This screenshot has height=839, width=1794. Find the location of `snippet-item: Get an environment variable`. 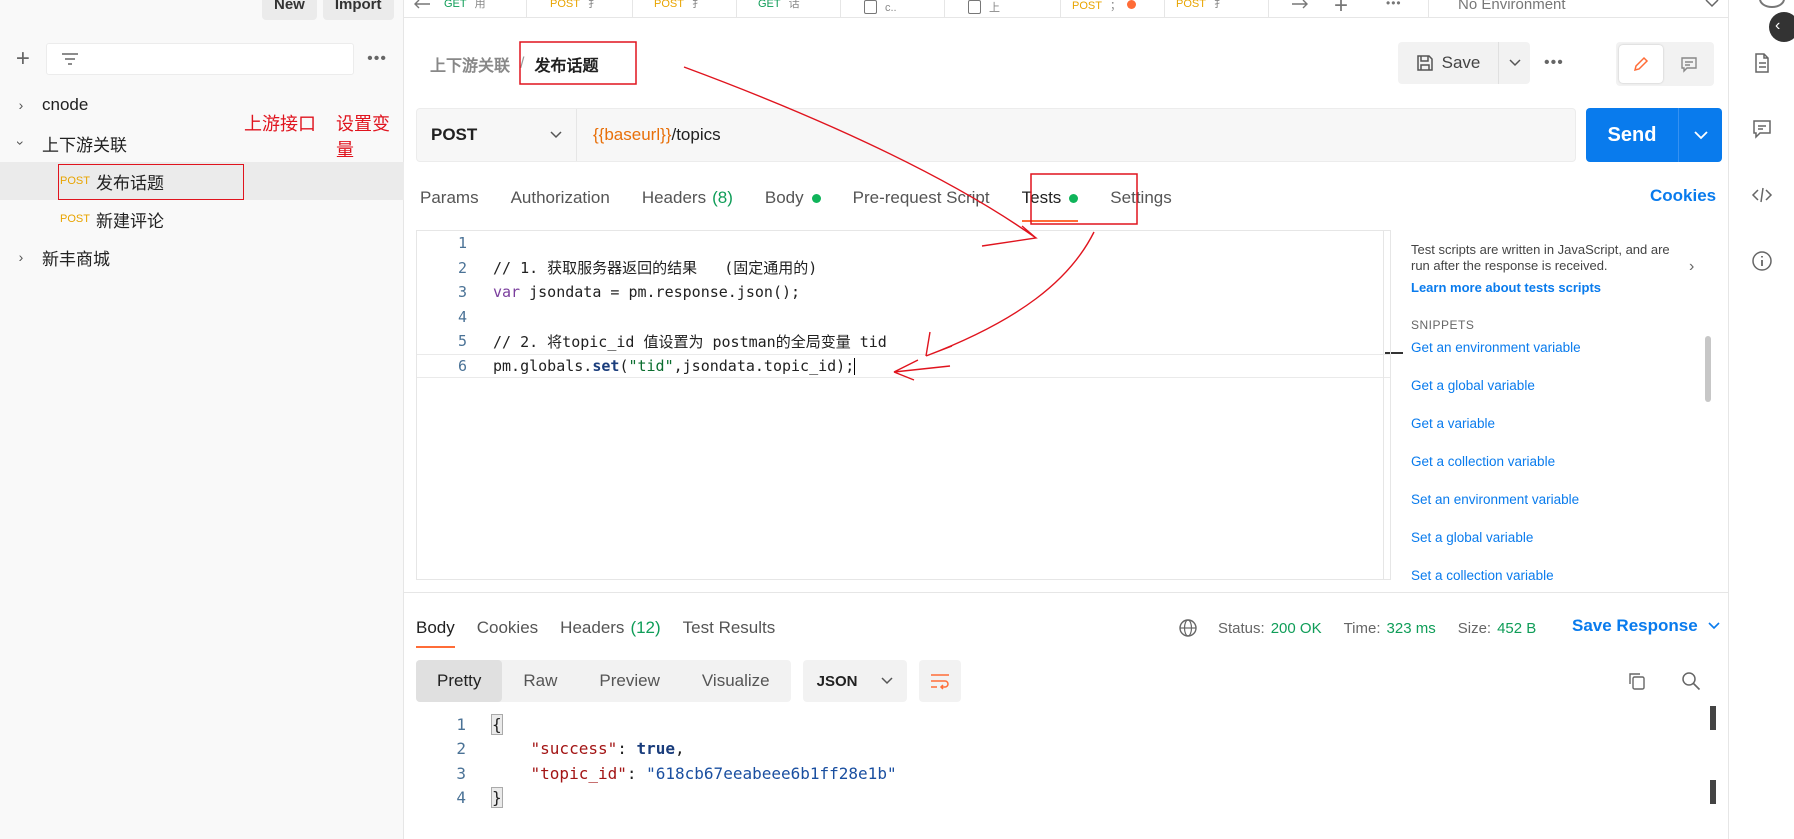

snippet-item: Get an environment variable is located at coordinates (1496, 359).